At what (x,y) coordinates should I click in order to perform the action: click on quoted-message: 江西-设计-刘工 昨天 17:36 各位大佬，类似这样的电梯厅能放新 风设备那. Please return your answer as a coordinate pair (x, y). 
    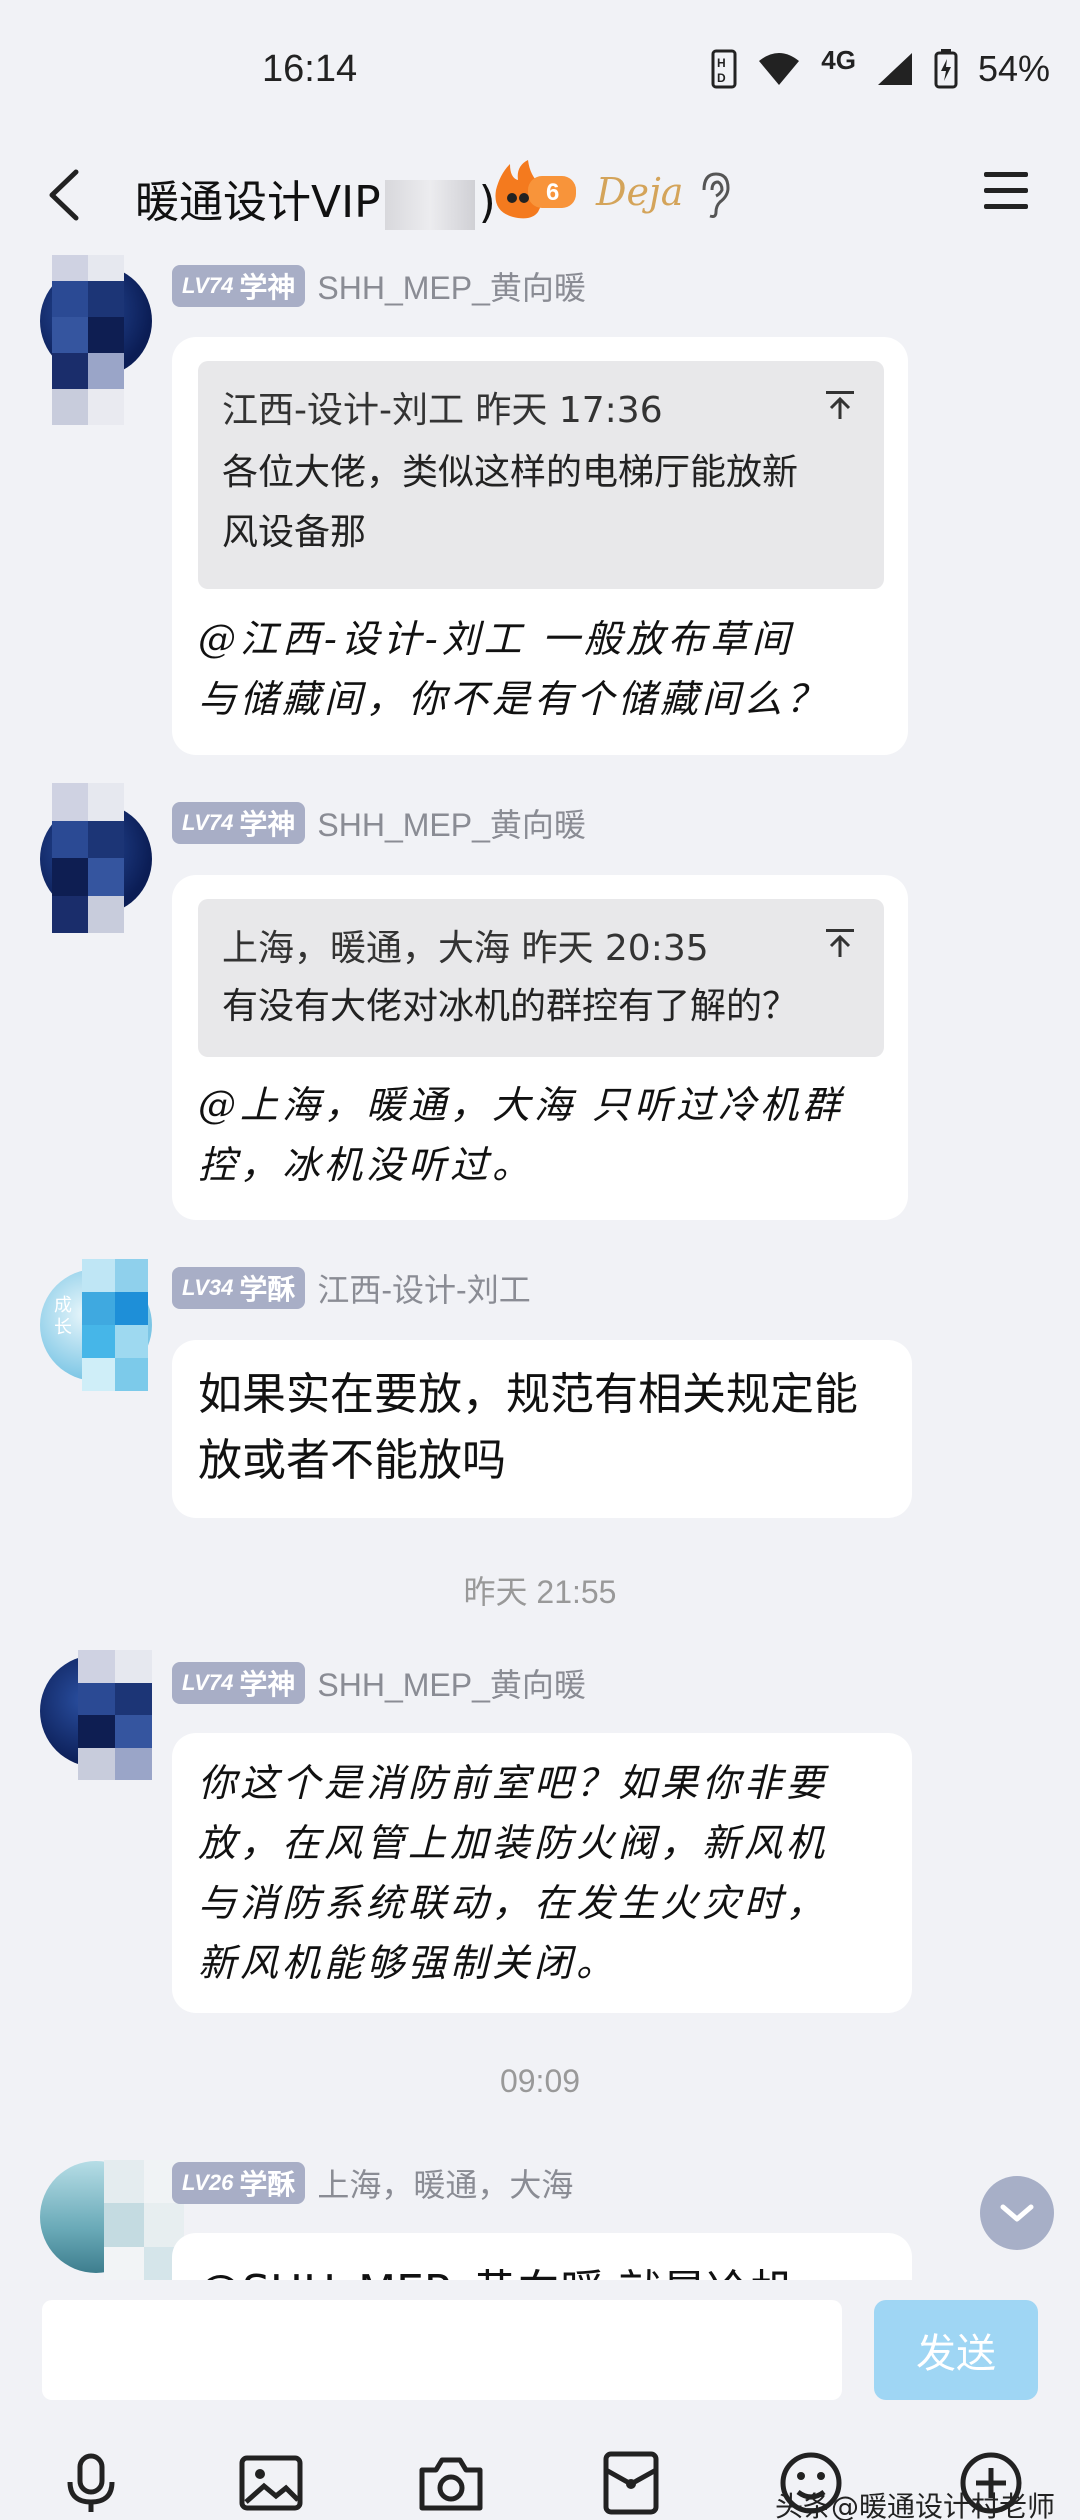
    Looking at the image, I should click on (541, 475).